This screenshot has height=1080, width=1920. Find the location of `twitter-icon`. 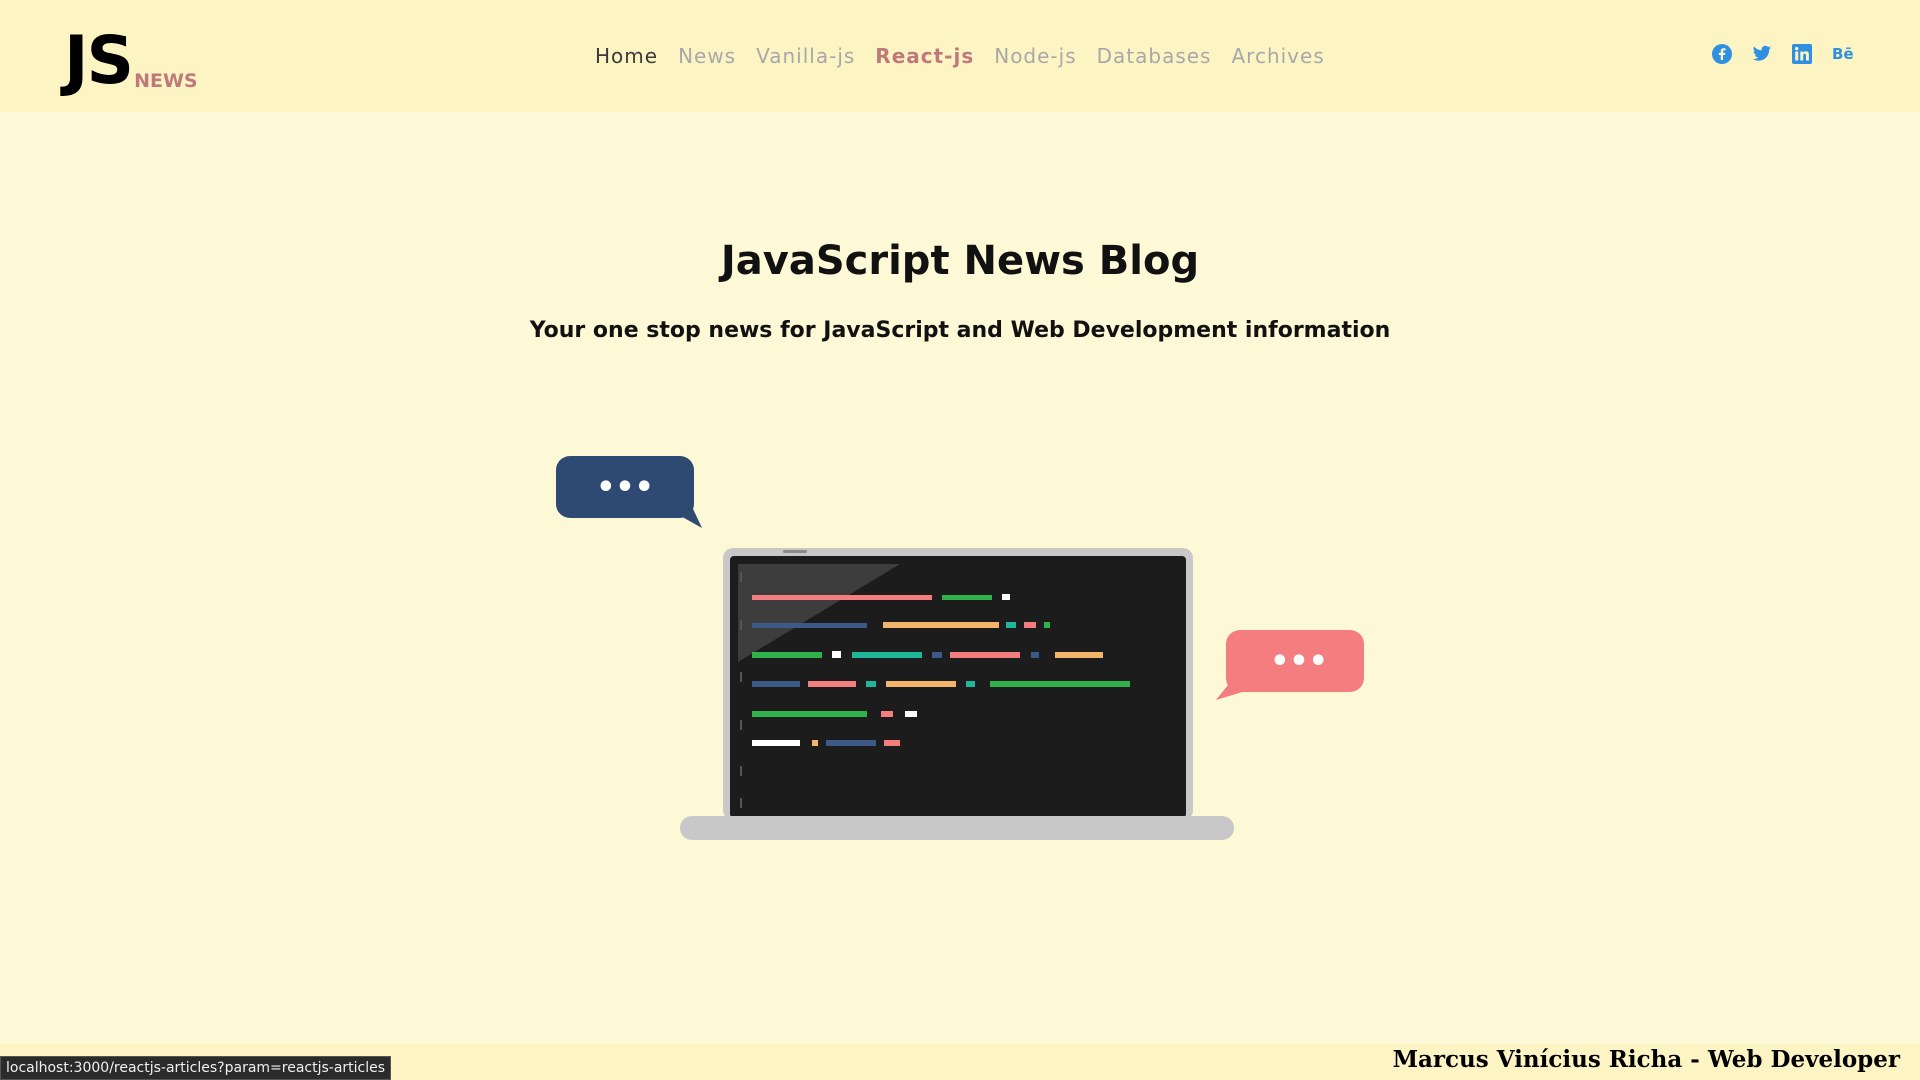

twitter-icon is located at coordinates (1762, 54).